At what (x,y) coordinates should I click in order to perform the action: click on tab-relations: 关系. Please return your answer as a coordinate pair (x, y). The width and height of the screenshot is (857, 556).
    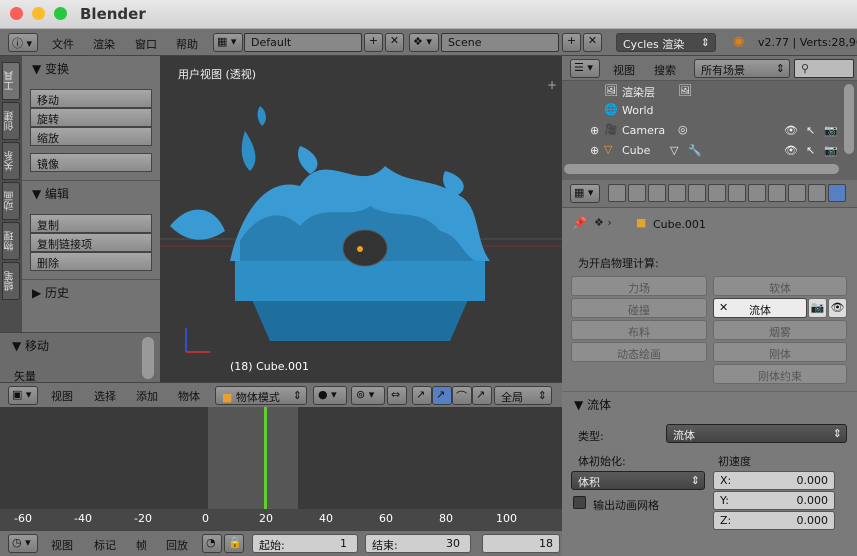
    Looking at the image, I should click on (11, 161).